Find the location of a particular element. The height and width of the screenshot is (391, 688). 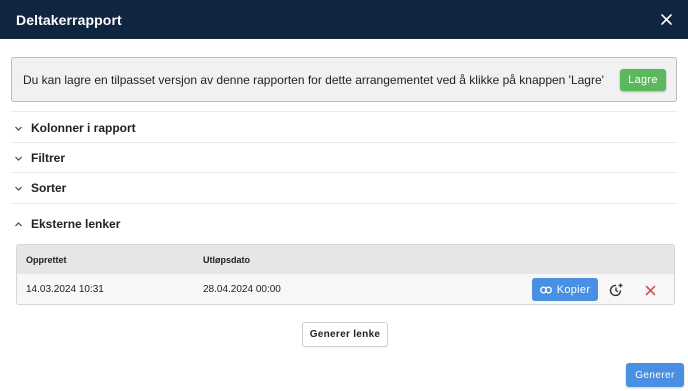

section-filter: Filtrer is located at coordinates (344, 158).